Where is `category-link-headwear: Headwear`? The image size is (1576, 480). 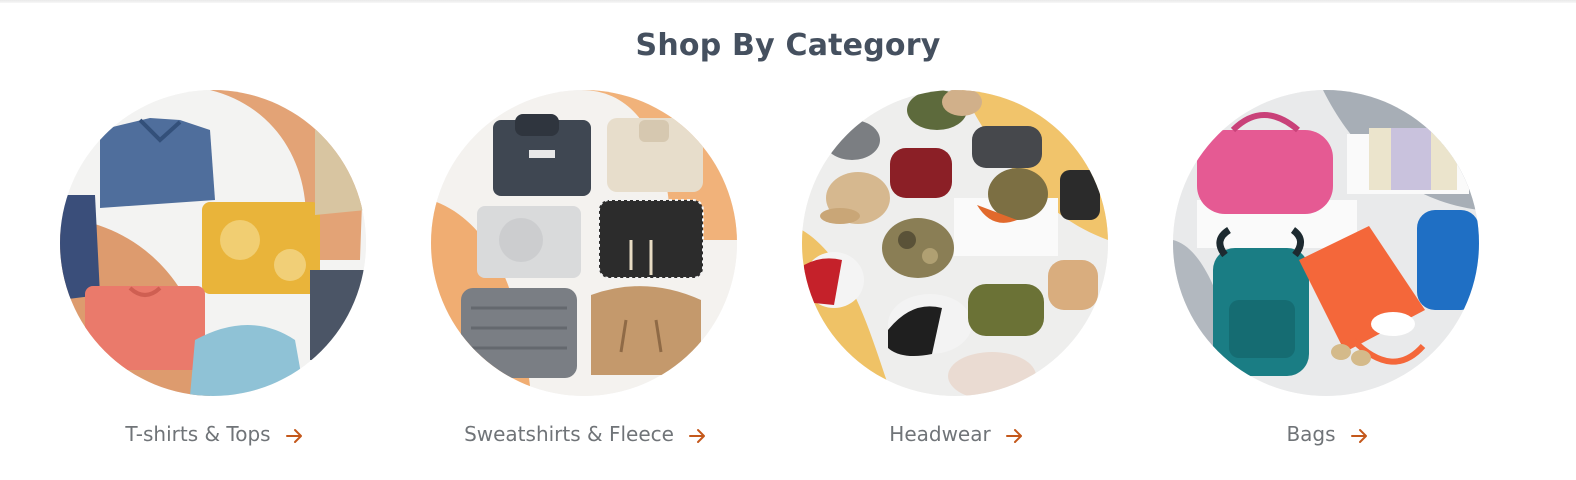
category-link-headwear: Headwear is located at coordinates (956, 434).